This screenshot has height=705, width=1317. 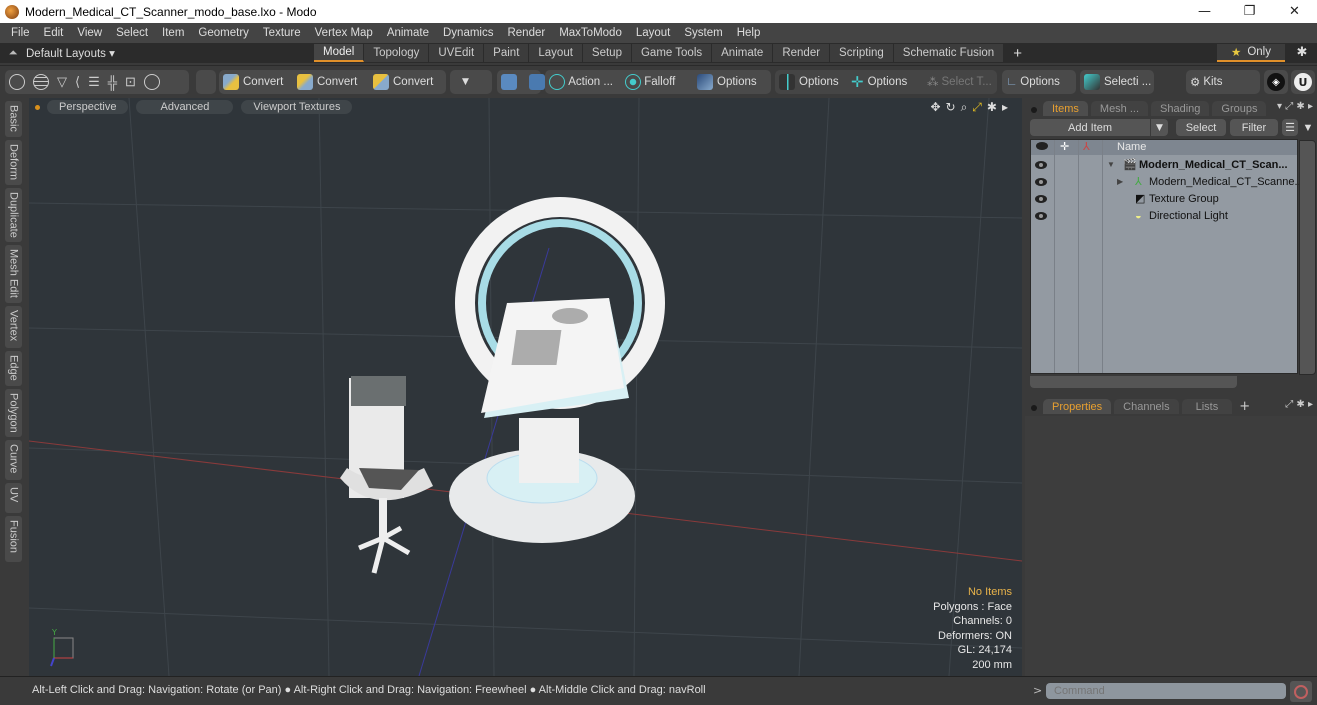 What do you see at coordinates (13, 413) in the screenshot?
I see `left-tab-polygon: Polygon` at bounding box center [13, 413].